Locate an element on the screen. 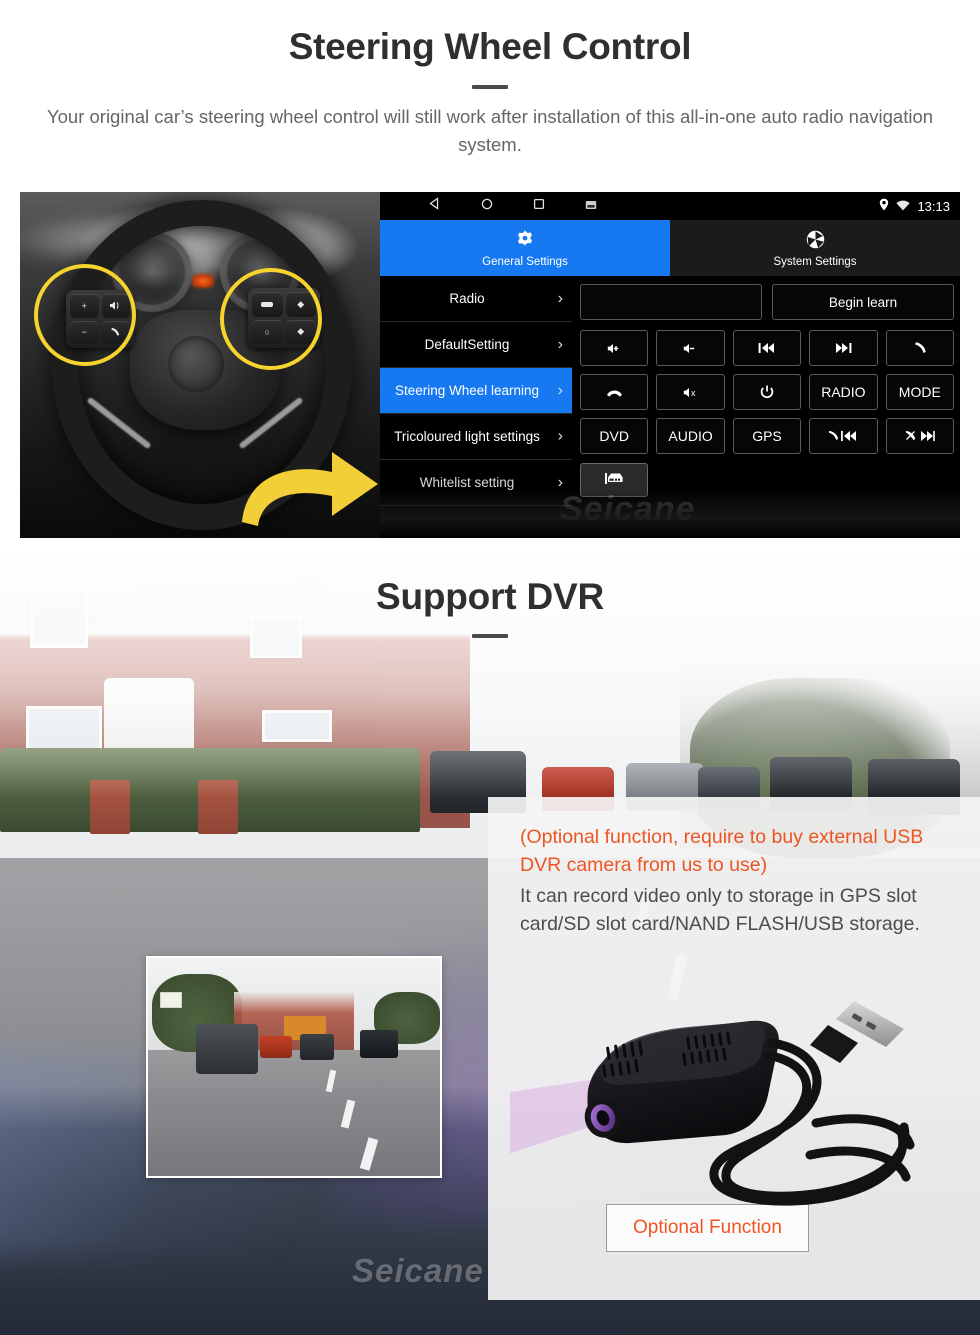 Image resolution: width=980 pixels, height=1335 pixels. section2-title: Support DVR is located at coordinates (489, 596).